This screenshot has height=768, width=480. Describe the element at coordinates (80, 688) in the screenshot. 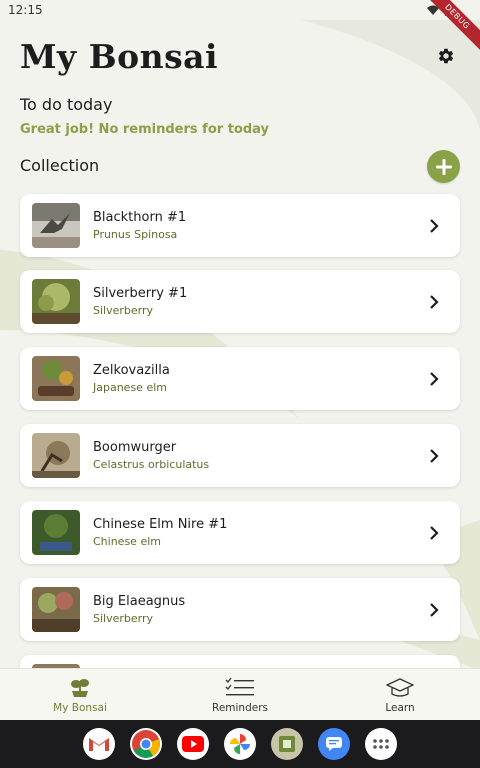

I see `bonsai-icon` at that location.